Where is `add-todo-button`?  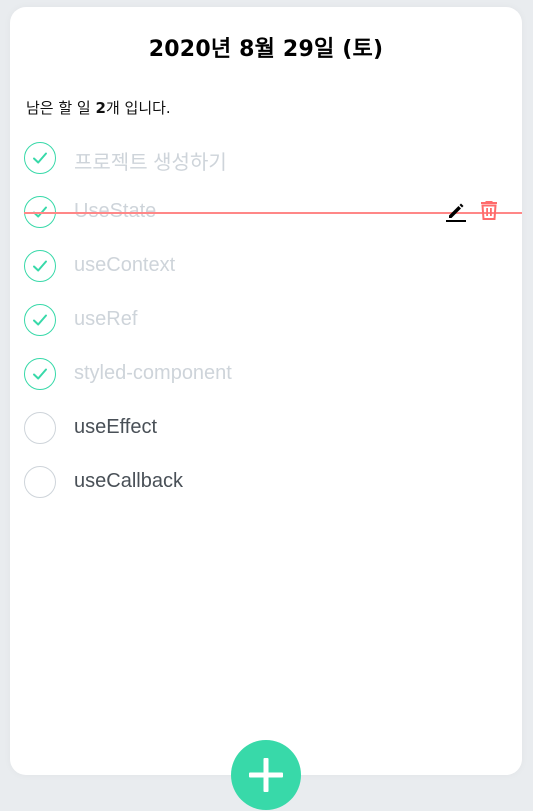 add-todo-button is located at coordinates (266, 775).